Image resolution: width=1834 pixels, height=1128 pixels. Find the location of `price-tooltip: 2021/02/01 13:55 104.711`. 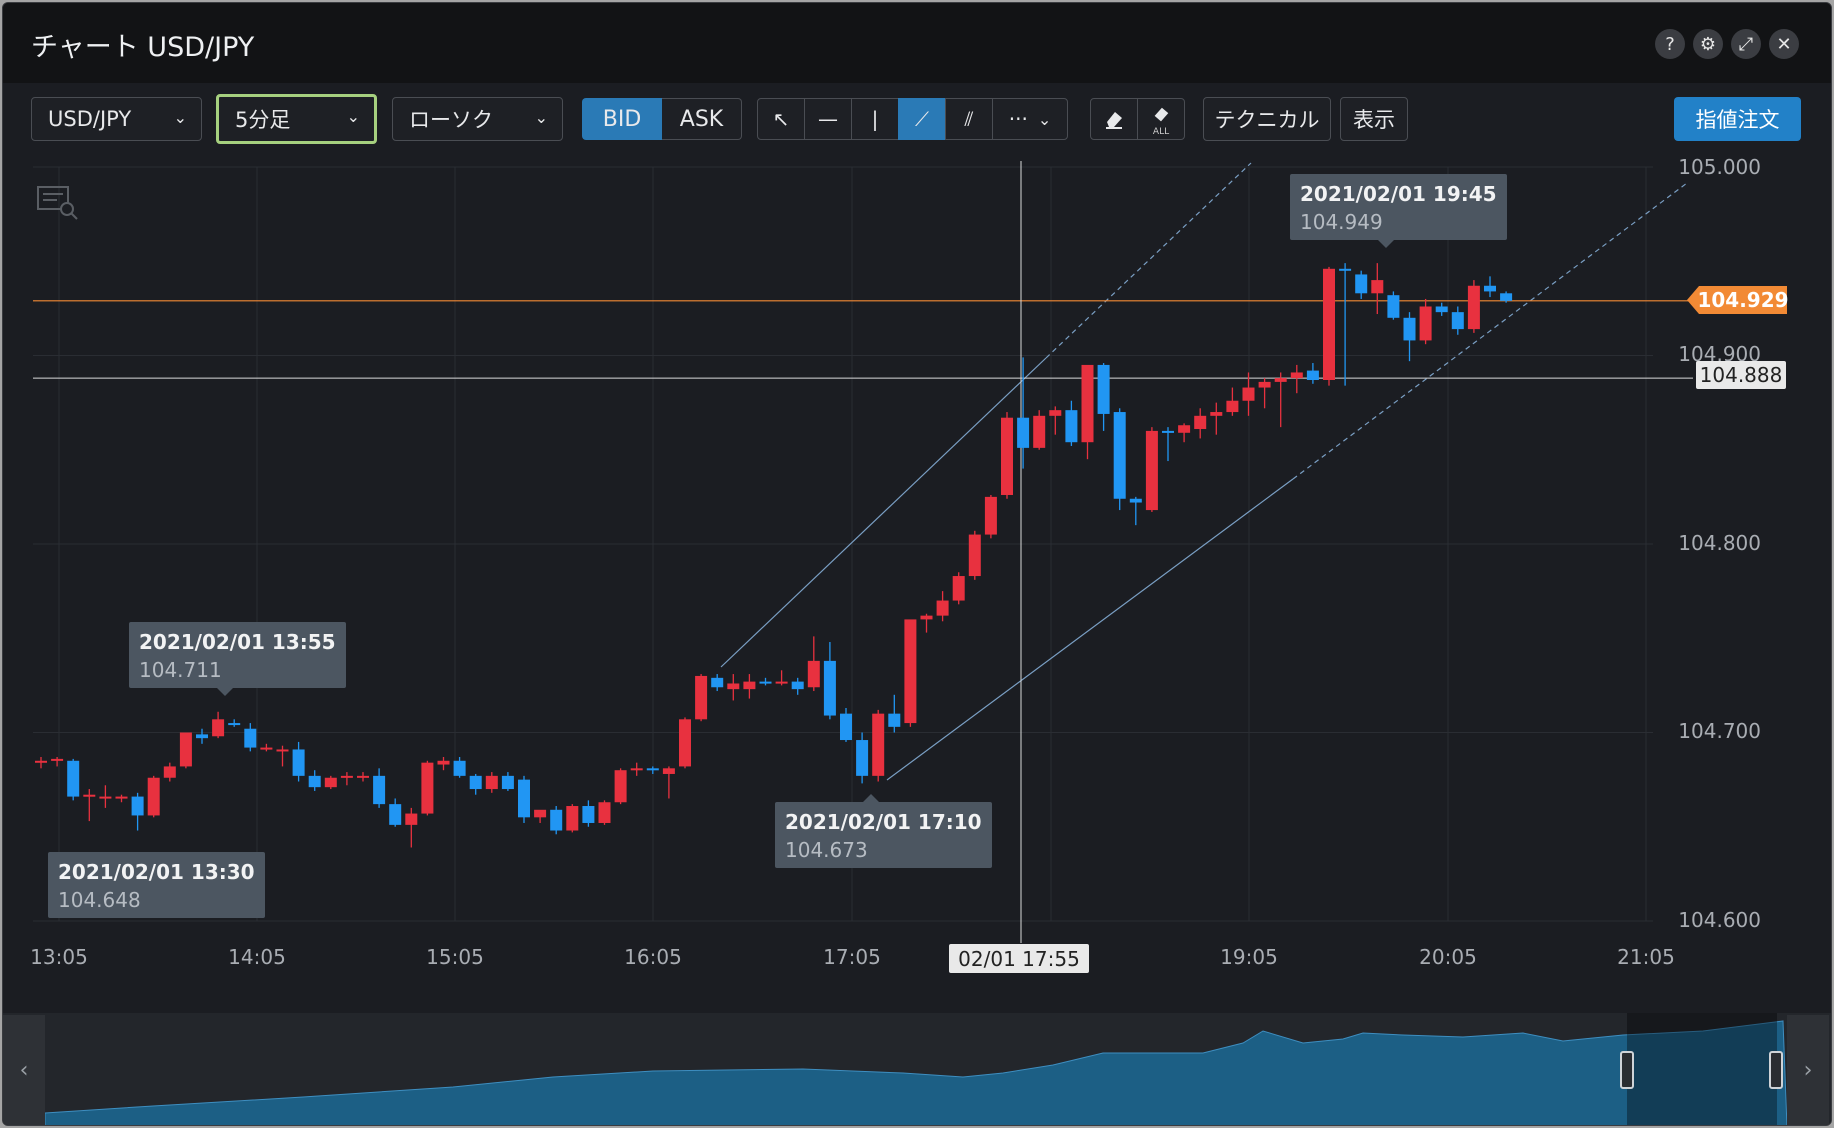

price-tooltip: 2021/02/01 13:55 104.711 is located at coordinates (237, 659).